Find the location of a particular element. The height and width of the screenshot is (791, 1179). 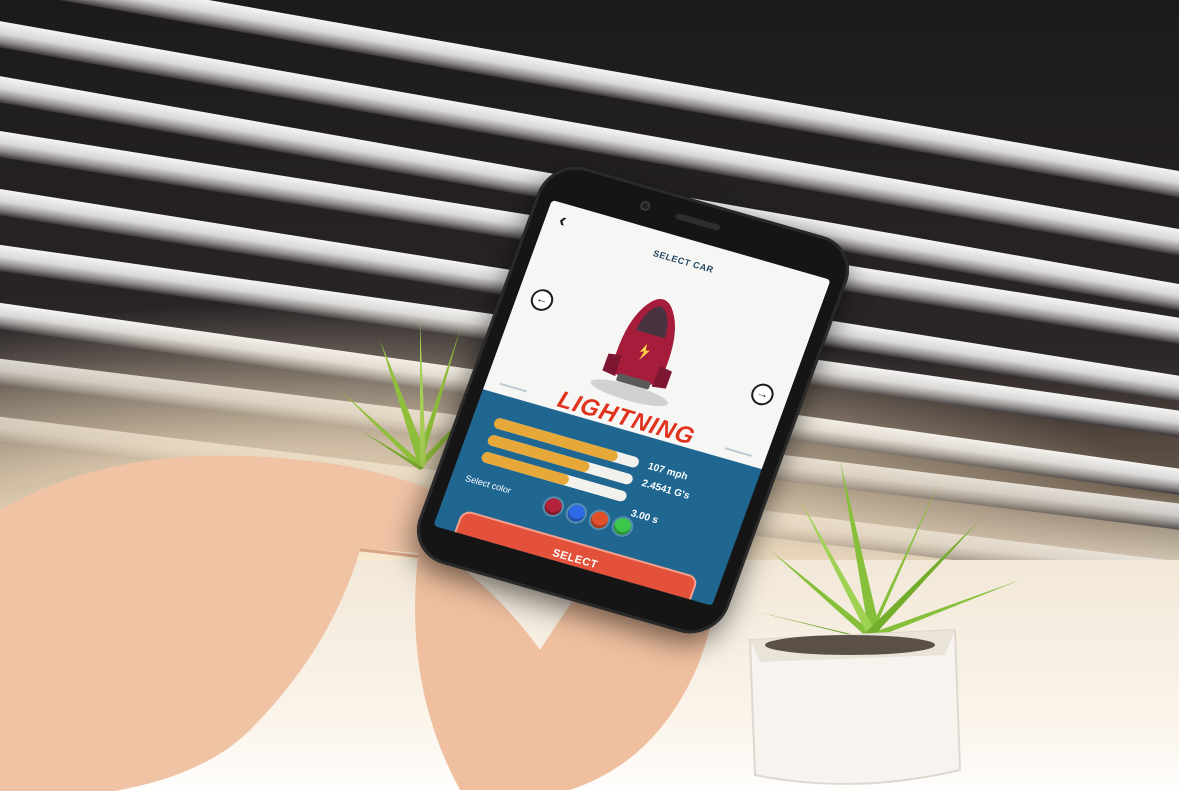

color-label: Select color is located at coordinates (488, 484).